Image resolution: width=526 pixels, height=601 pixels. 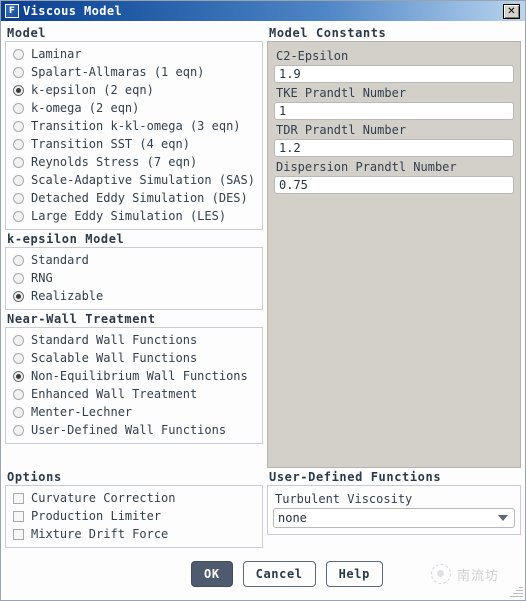 I want to click on radio-spalart-allmaras: Spalart-Allmaras (1 eqn), so click(x=134, y=72).